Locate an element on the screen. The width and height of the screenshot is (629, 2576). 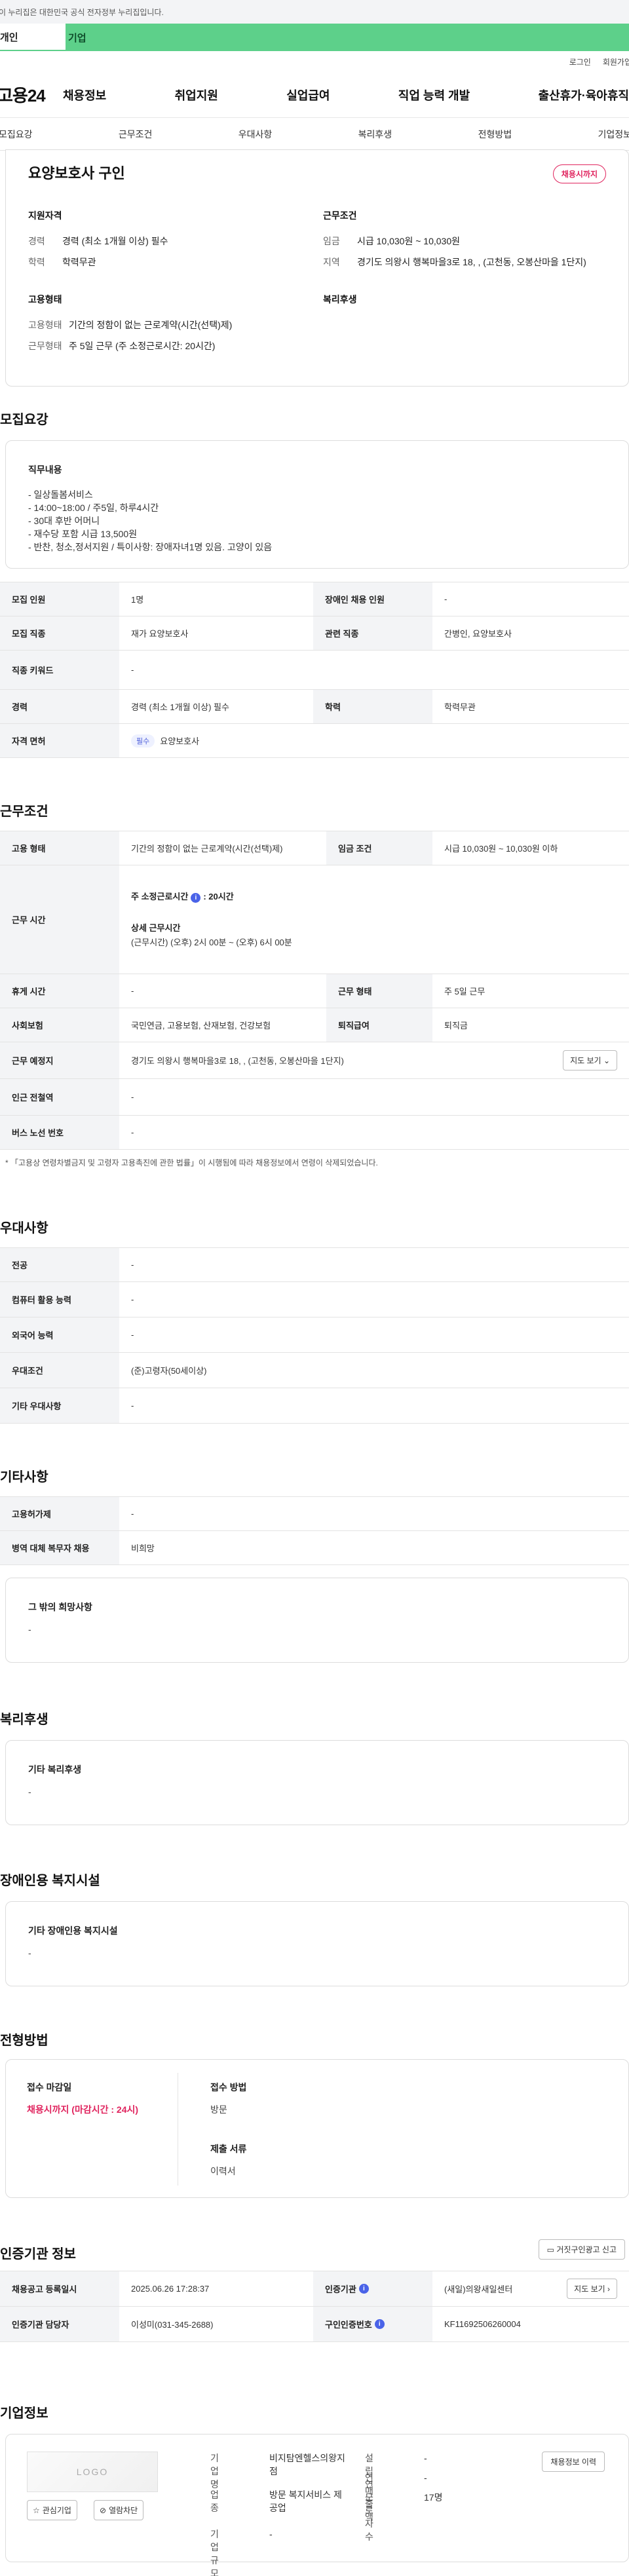
gnb-item-parental-leave: 출산휴가·육아휴직 is located at coordinates (584, 95).